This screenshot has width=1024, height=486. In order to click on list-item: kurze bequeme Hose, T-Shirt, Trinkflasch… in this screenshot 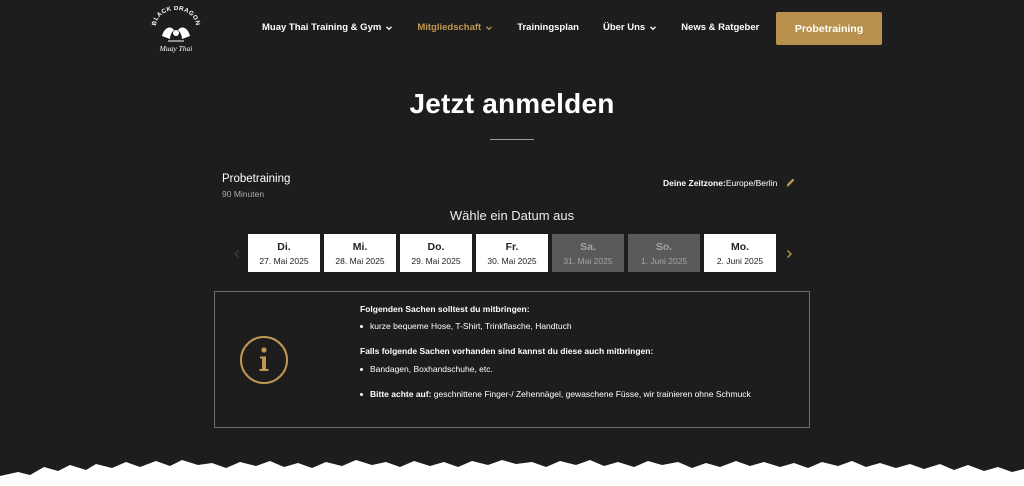, I will do `click(555, 326)`.